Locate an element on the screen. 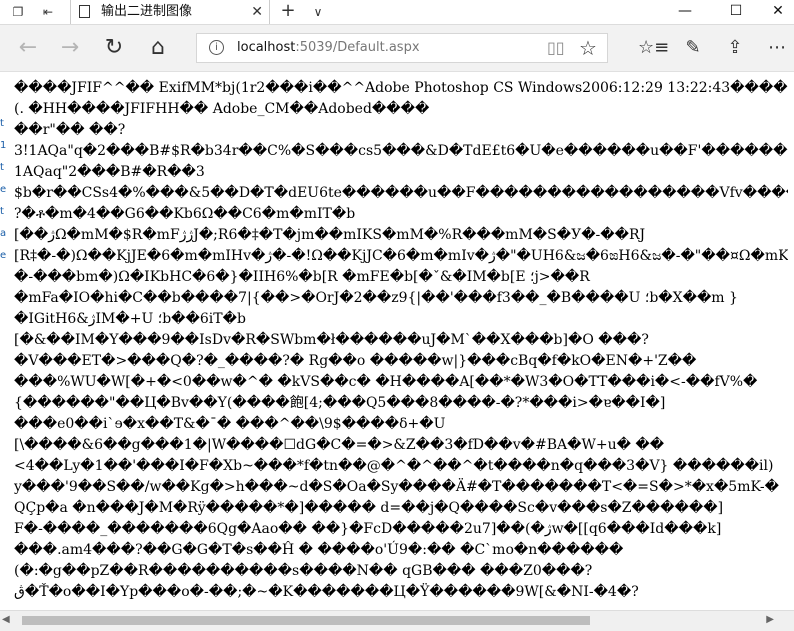  forward-button: → is located at coordinates (70, 48).